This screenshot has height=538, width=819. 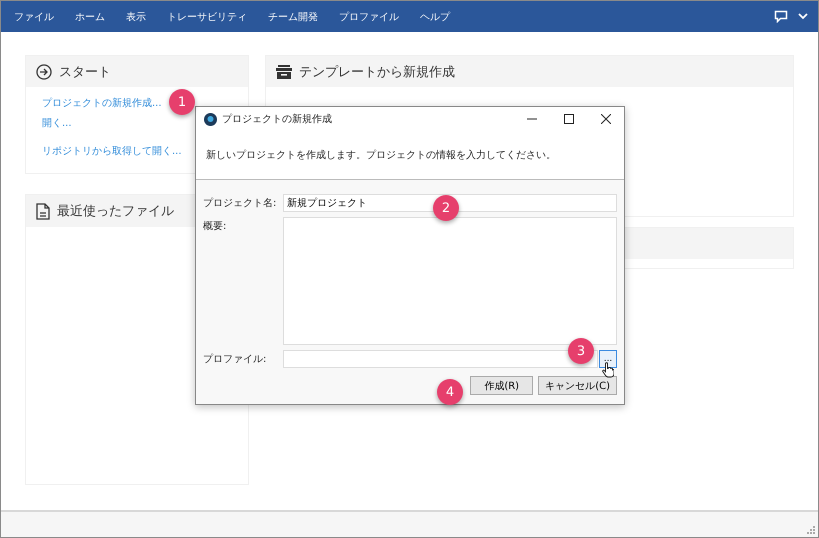 I want to click on create-button: 作成(R), so click(x=502, y=385).